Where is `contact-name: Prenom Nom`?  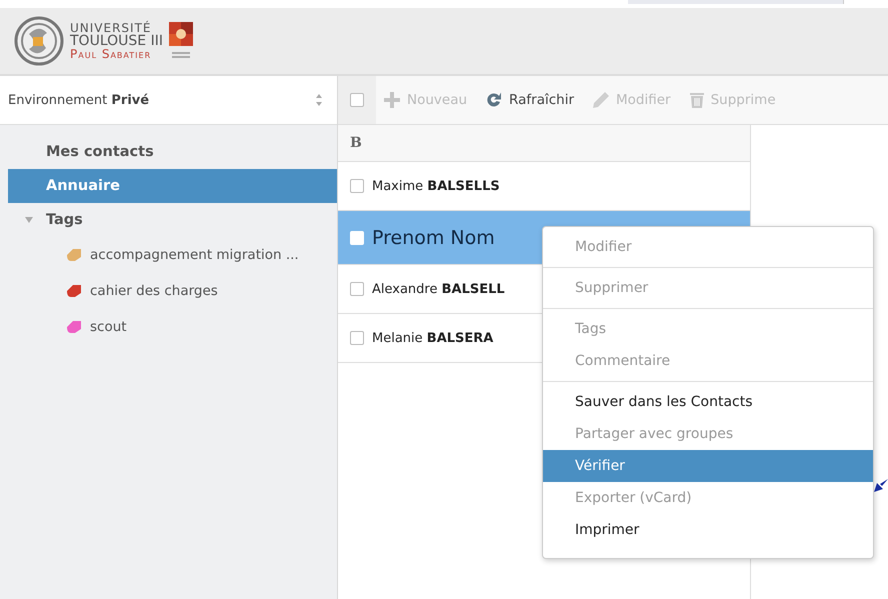 contact-name: Prenom Nom is located at coordinates (433, 237).